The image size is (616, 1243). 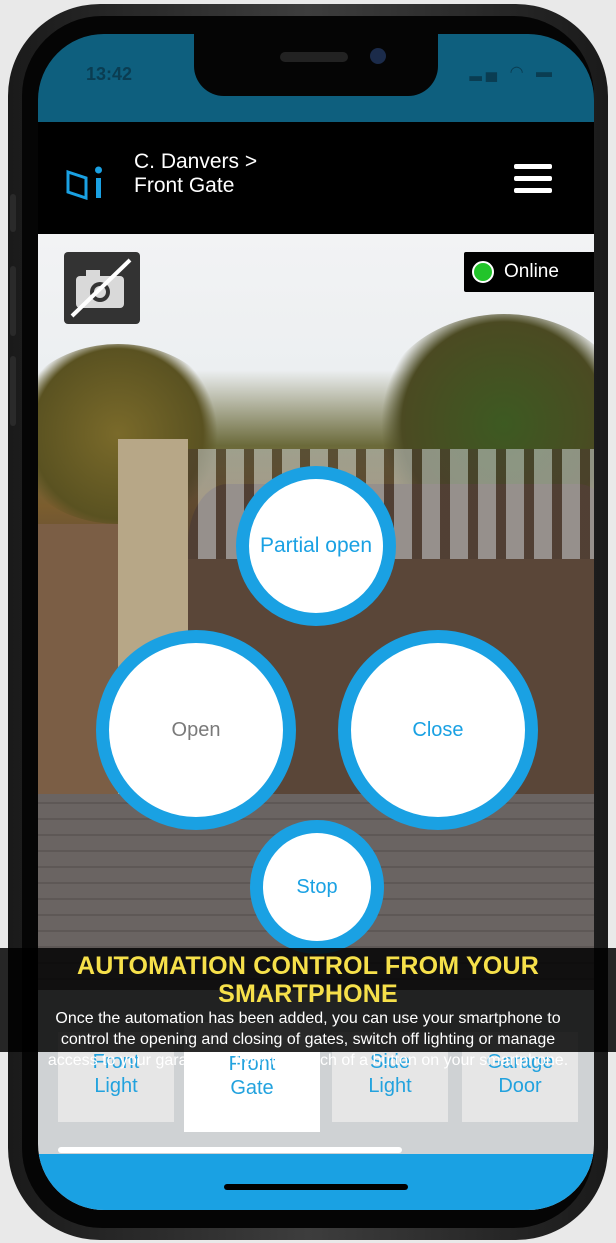 What do you see at coordinates (316, 178) in the screenshot?
I see `app-header: C. Danvers > Front Gate` at bounding box center [316, 178].